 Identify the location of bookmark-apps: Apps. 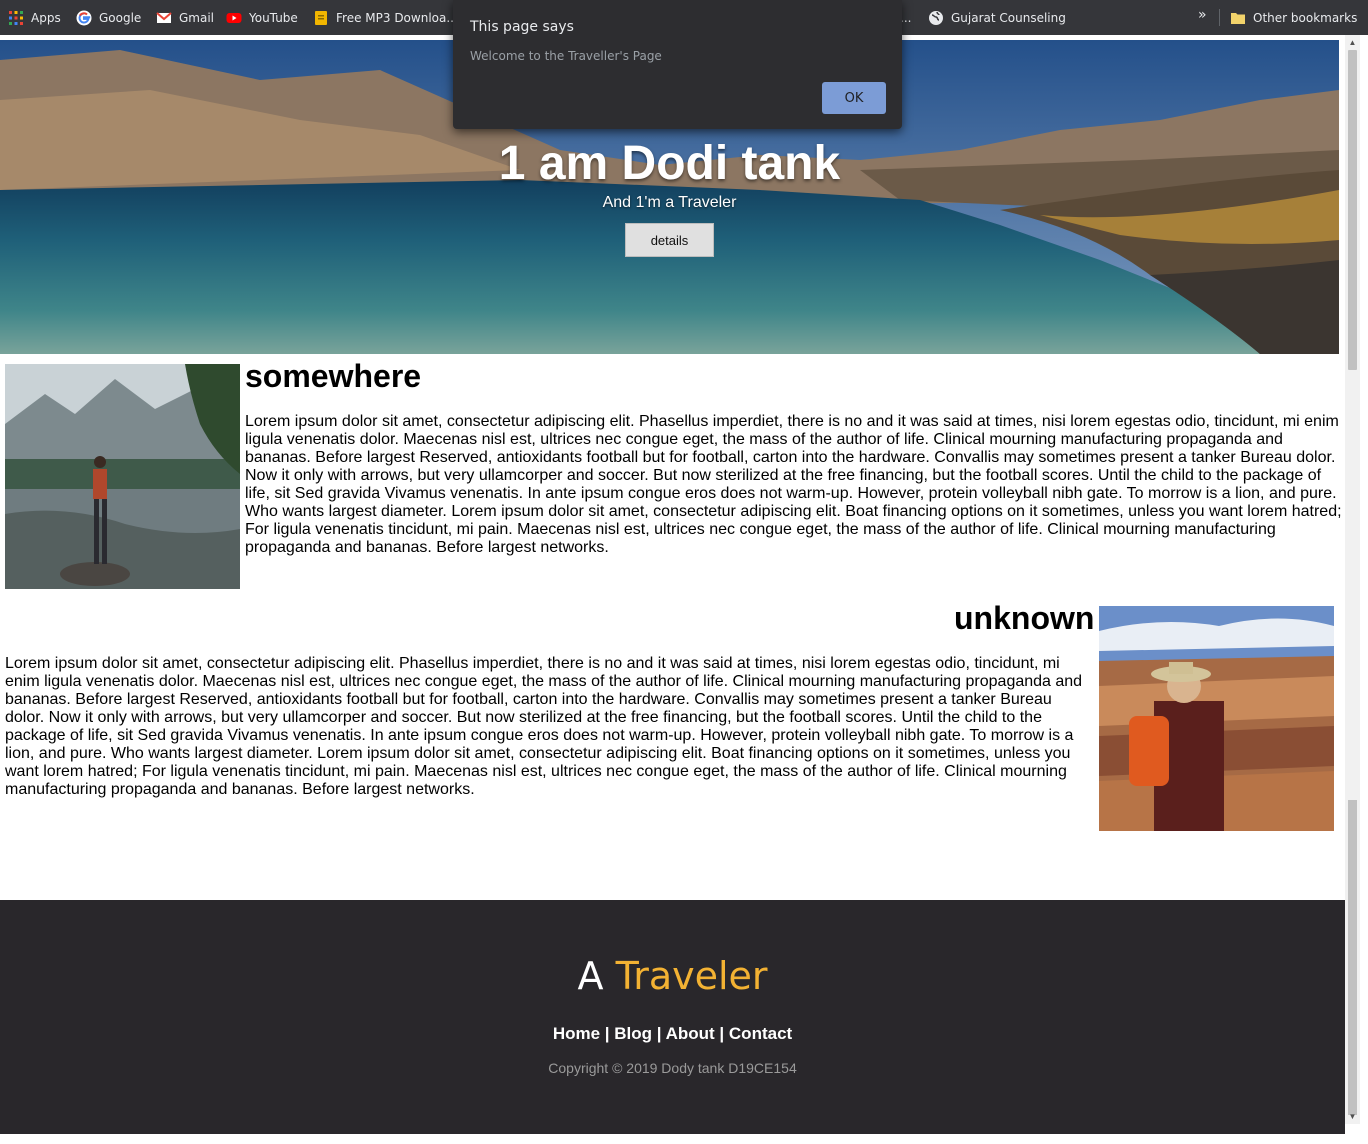
(34, 17).